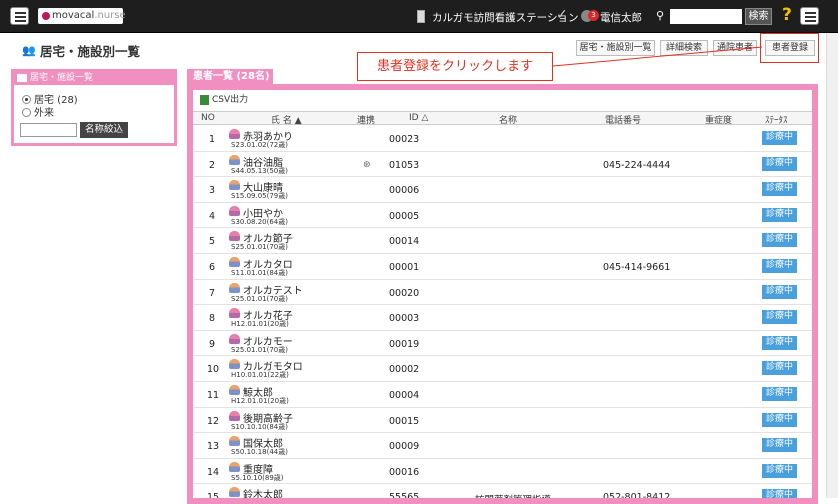 This screenshot has height=504, width=838. Describe the element at coordinates (204, 100) in the screenshot. I see `csv-icon` at that location.